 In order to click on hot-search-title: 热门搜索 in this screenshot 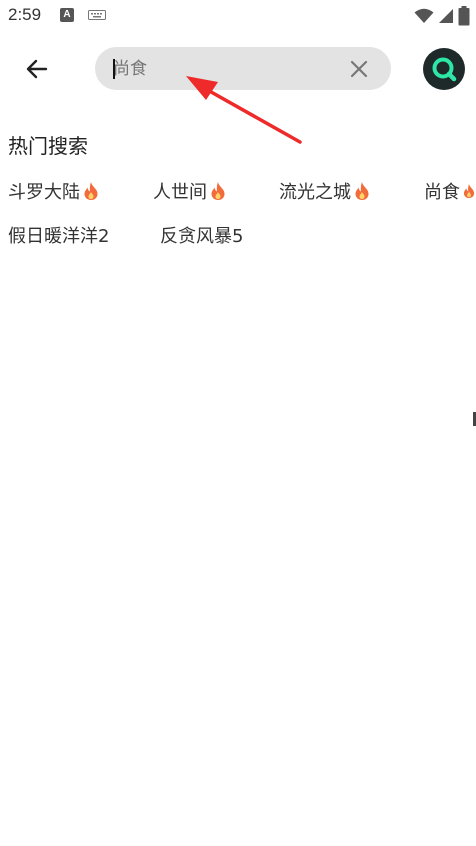, I will do `click(48, 146)`.